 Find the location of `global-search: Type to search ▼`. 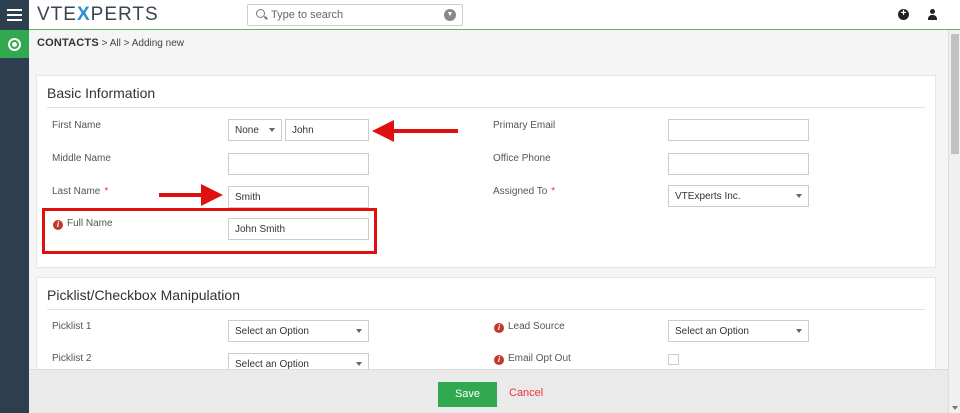

global-search: Type to search ▼ is located at coordinates (355, 15).